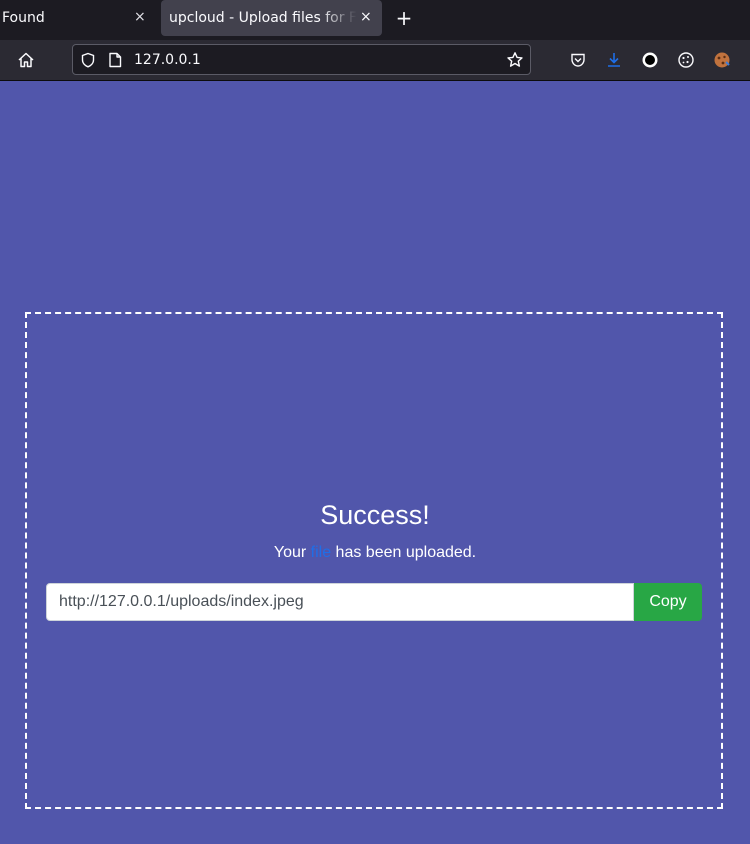 This screenshot has height=844, width=750. What do you see at coordinates (404, 18) in the screenshot?
I see `new-tab-button: +` at bounding box center [404, 18].